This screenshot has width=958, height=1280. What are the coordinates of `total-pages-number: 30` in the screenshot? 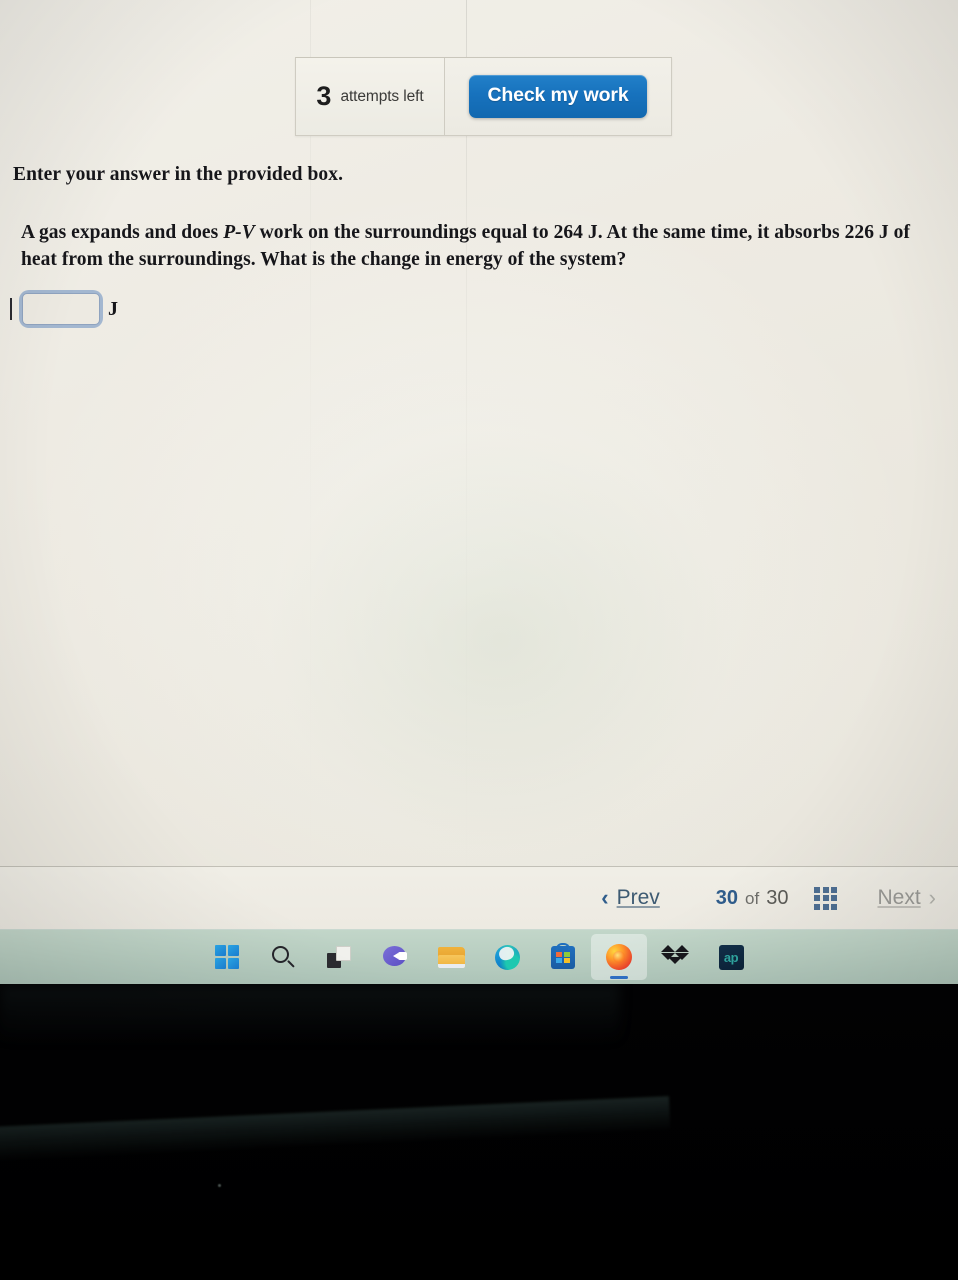 It's located at (777, 897).